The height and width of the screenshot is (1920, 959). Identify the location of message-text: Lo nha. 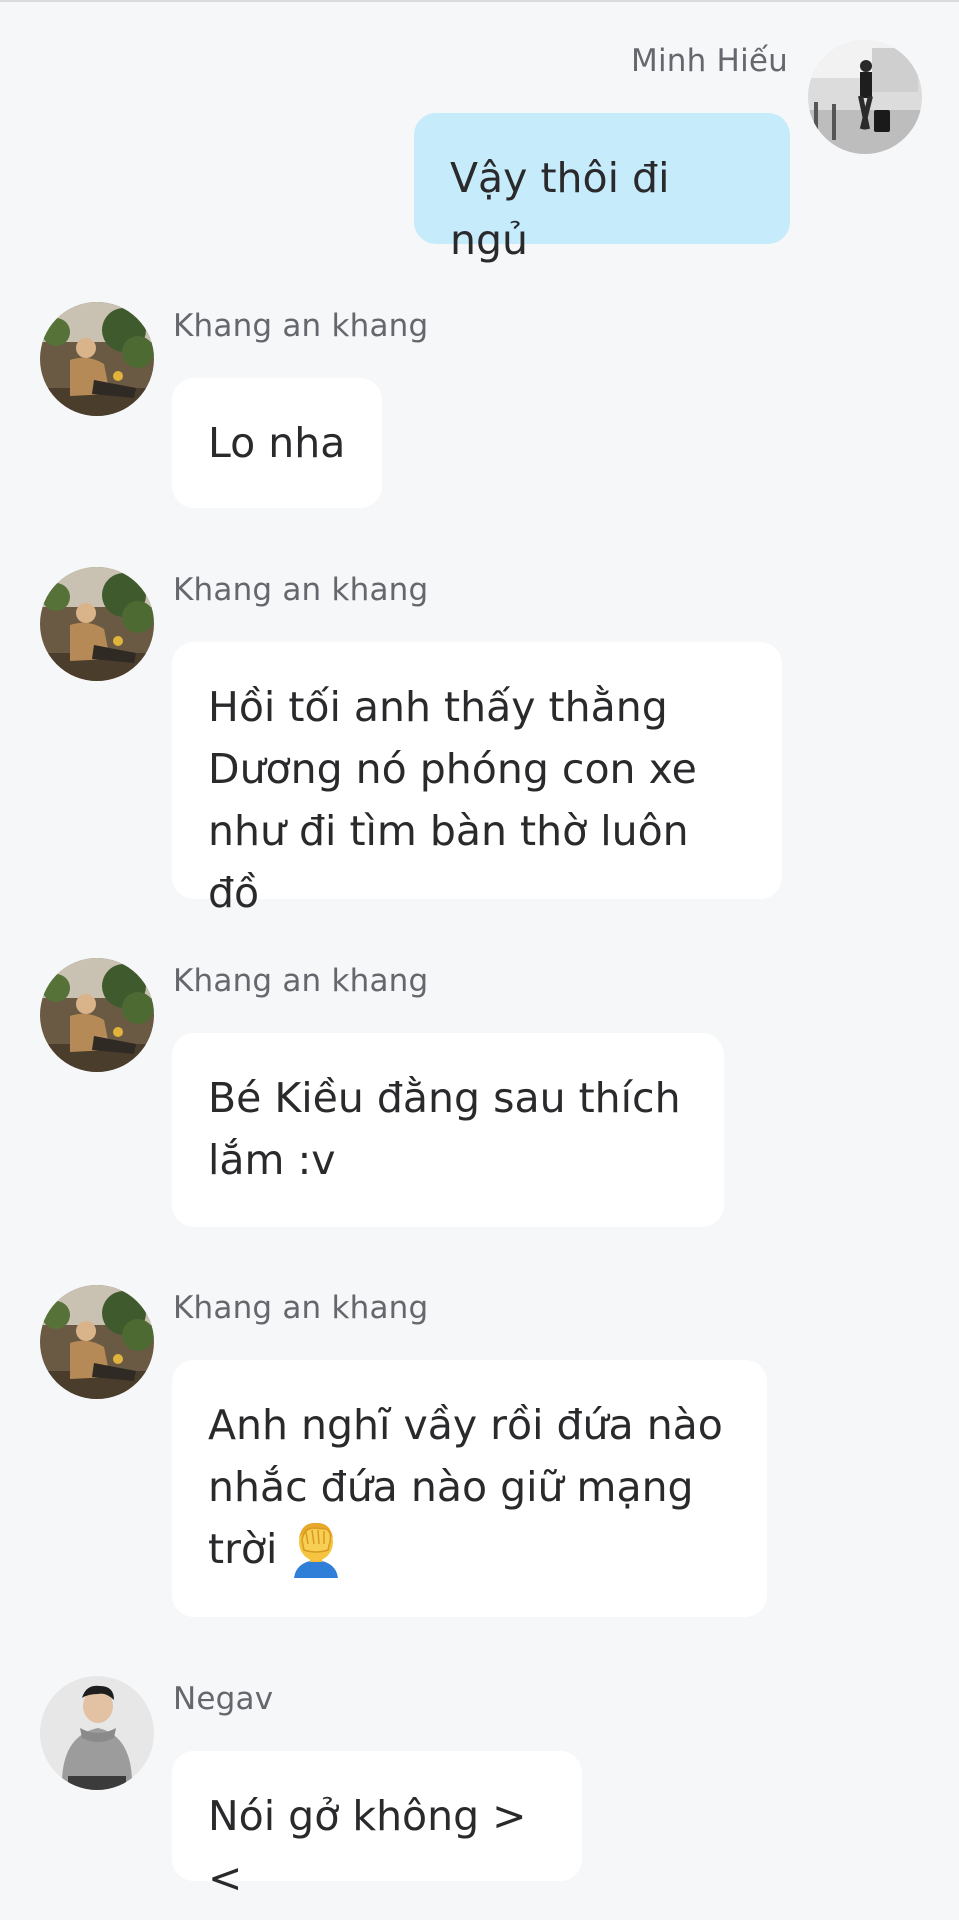
(277, 443).